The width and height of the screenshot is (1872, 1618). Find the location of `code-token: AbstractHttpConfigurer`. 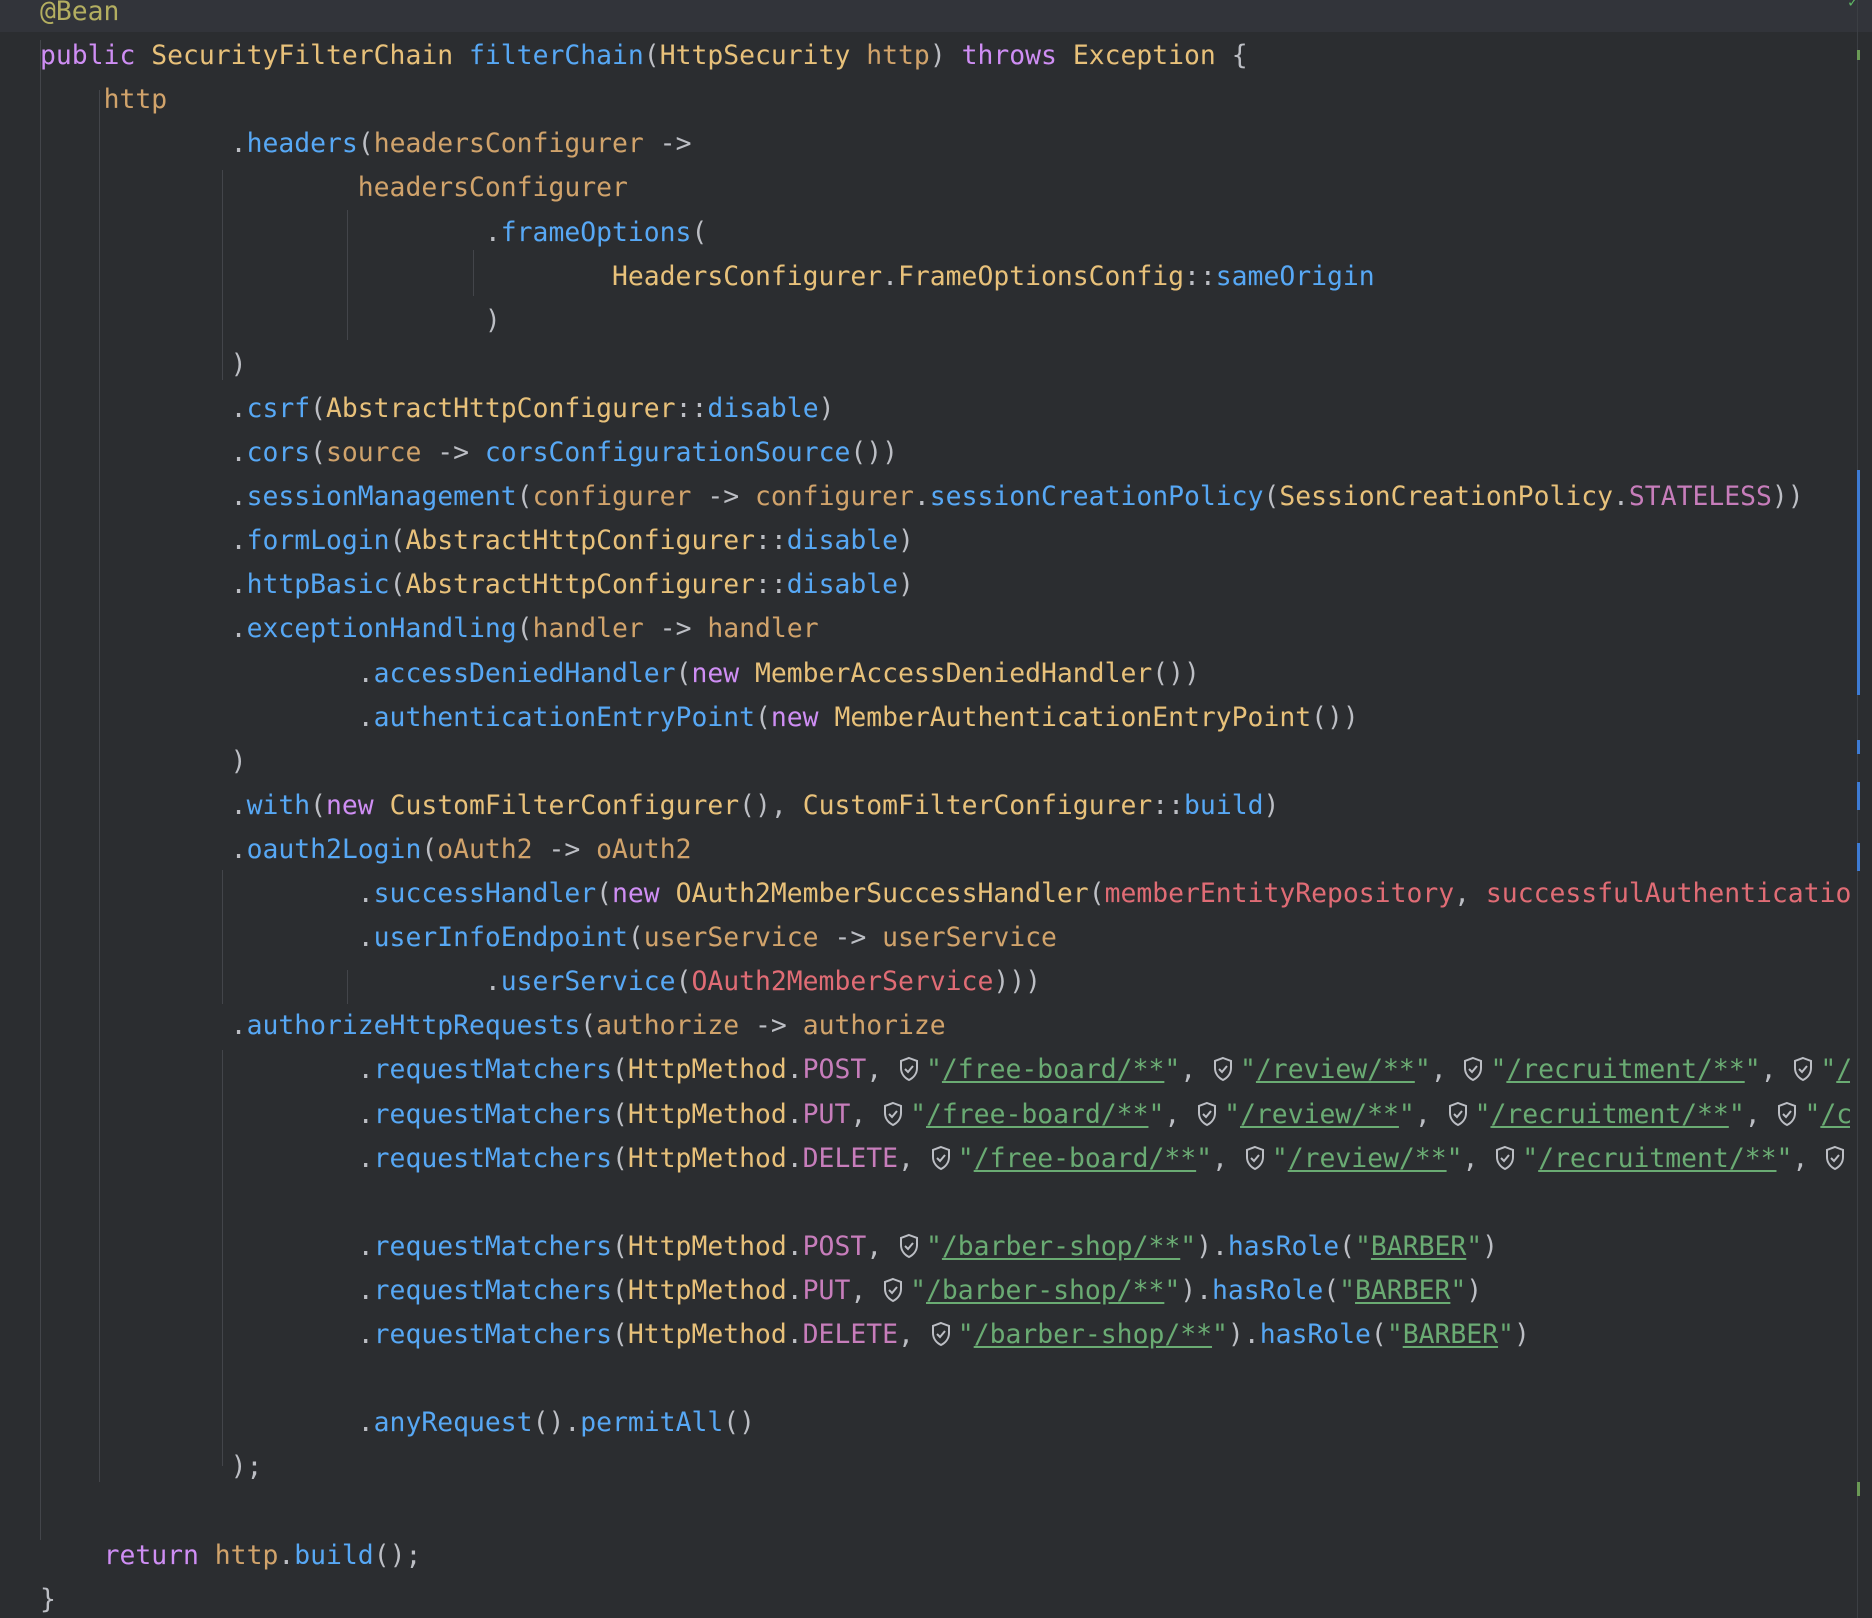

code-token: AbstractHttpConfigurer is located at coordinates (501, 408).